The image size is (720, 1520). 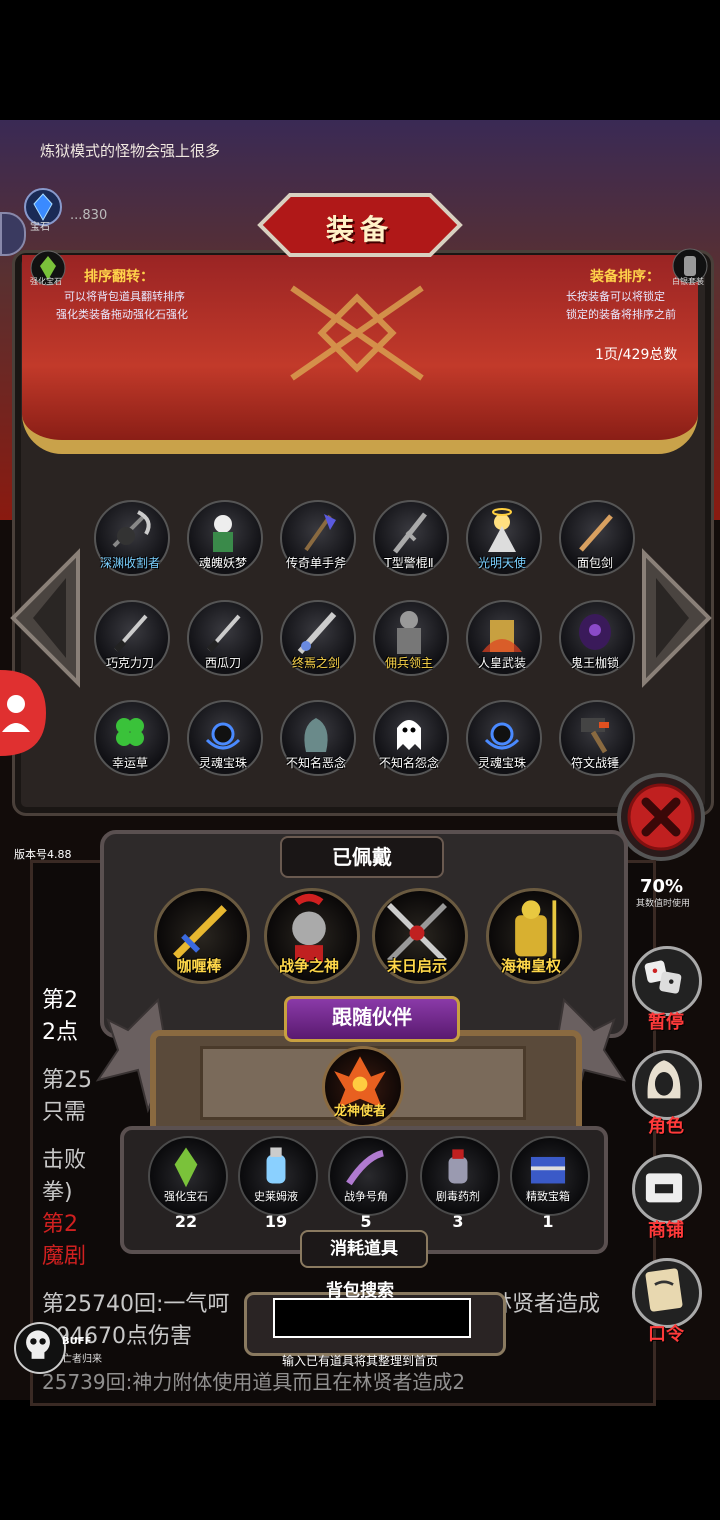 What do you see at coordinates (315, 763) in the screenshot?
I see `item-label: 不知名恶念` at bounding box center [315, 763].